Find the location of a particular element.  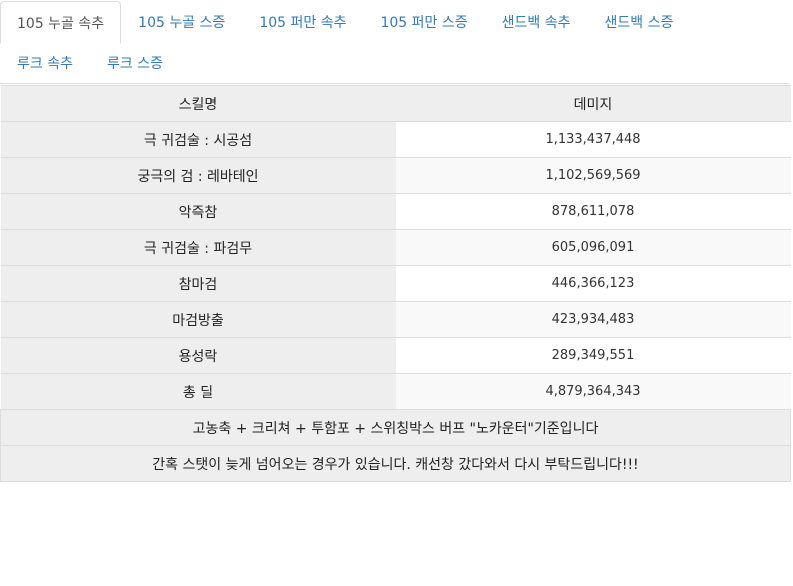

table-row: 용성락 289,349,551 is located at coordinates (395, 355).